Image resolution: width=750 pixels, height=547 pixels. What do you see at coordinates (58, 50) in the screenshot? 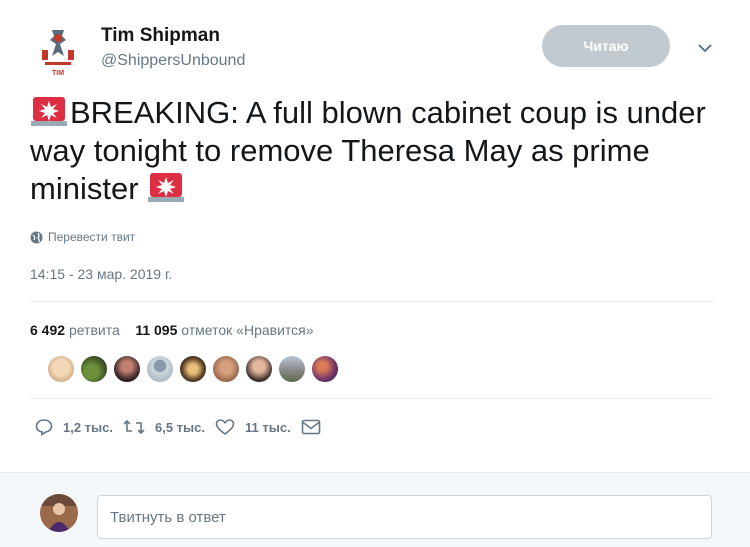
I see `author-avatar: TIM` at bounding box center [58, 50].